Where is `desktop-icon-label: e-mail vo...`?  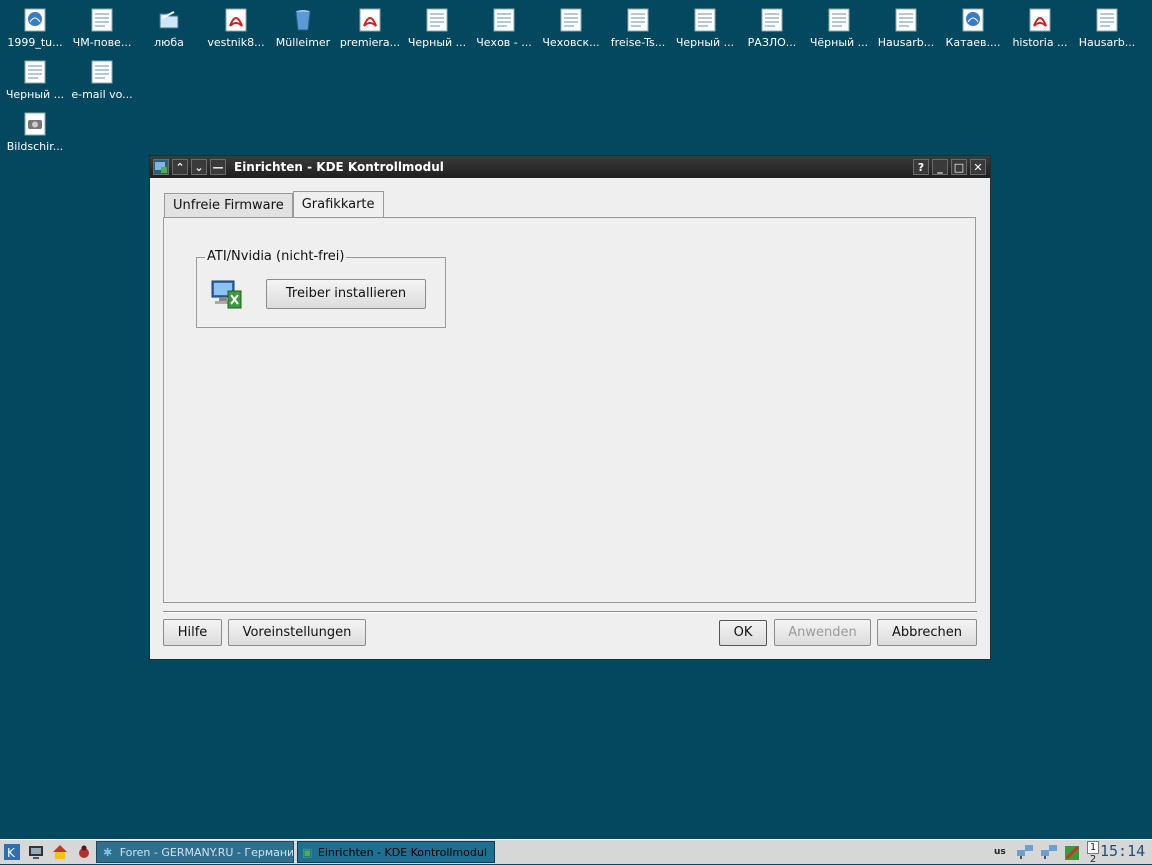
desktop-icon-label: e-mail vo... is located at coordinates (102, 94).